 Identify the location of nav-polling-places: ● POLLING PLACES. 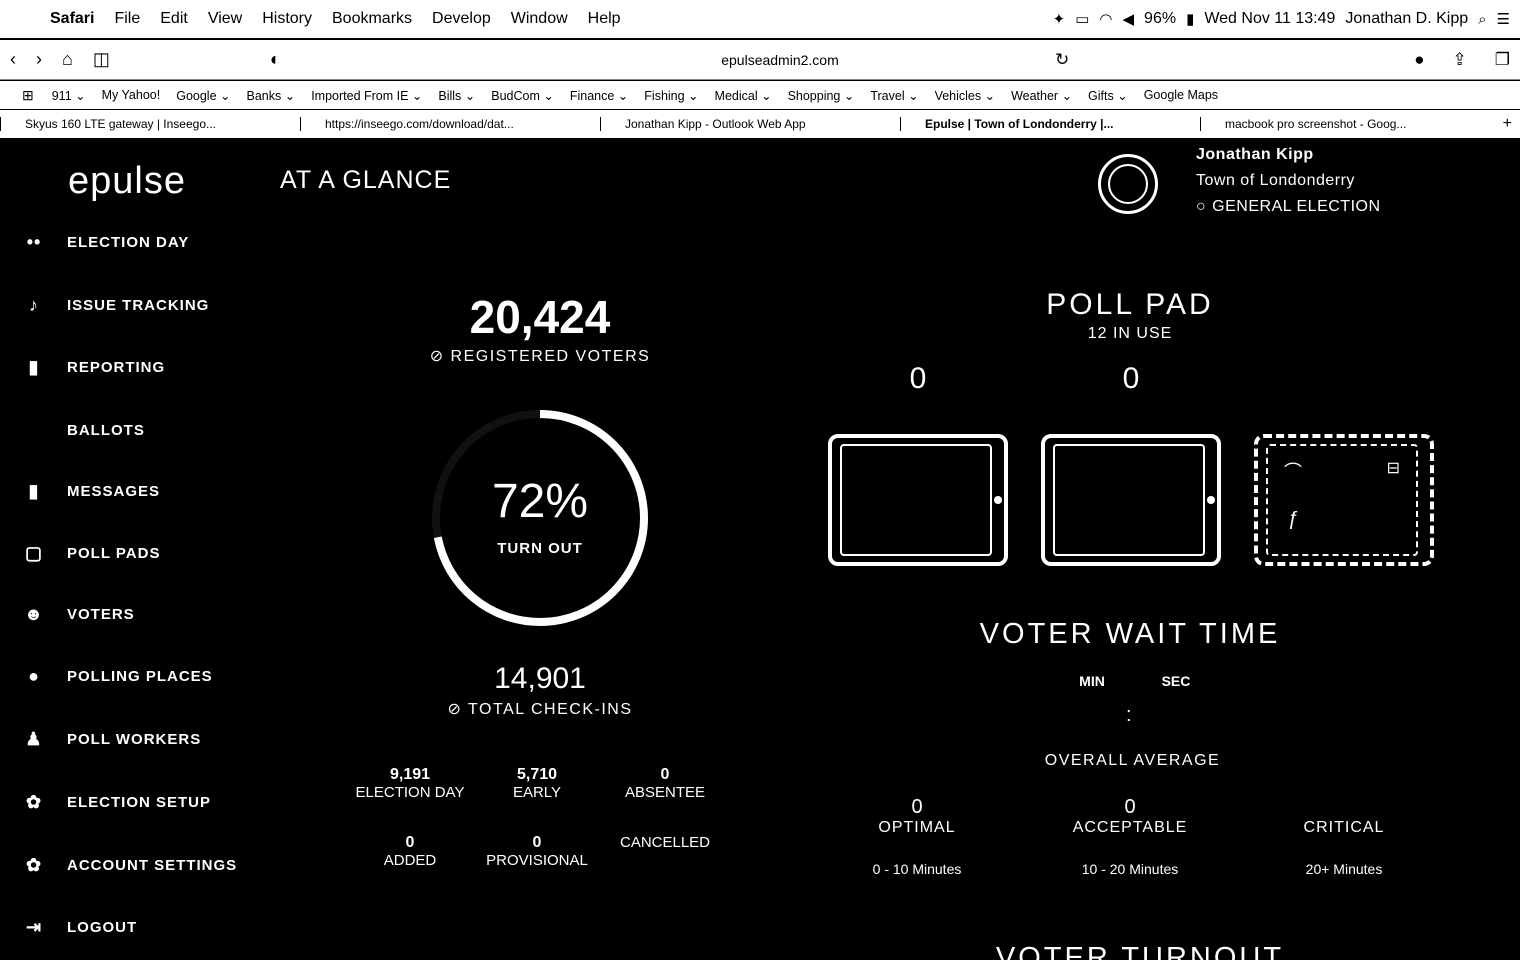
(116, 676).